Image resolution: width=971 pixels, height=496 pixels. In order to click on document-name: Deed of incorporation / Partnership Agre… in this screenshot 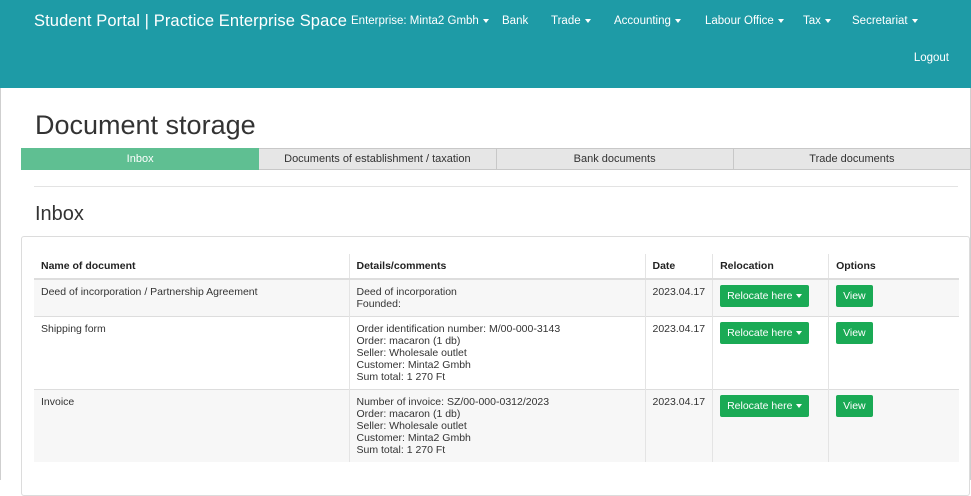, I will do `click(191, 297)`.